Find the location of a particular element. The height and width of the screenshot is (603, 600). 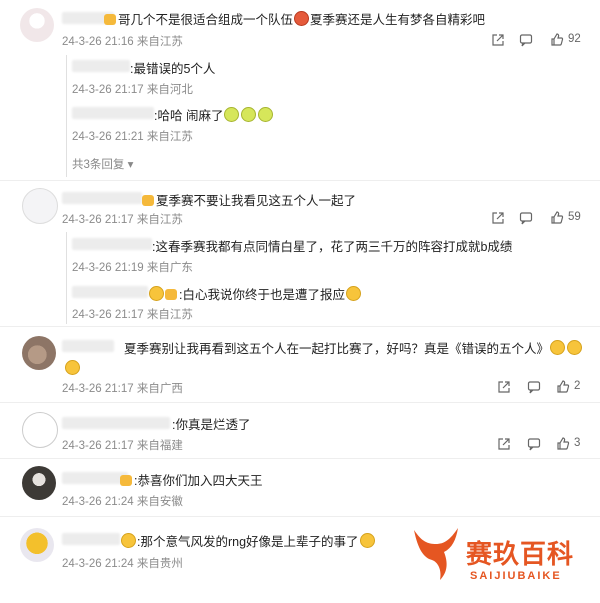

reply-meta: 24-3-26 21:21 来自江苏 is located at coordinates (132, 137).